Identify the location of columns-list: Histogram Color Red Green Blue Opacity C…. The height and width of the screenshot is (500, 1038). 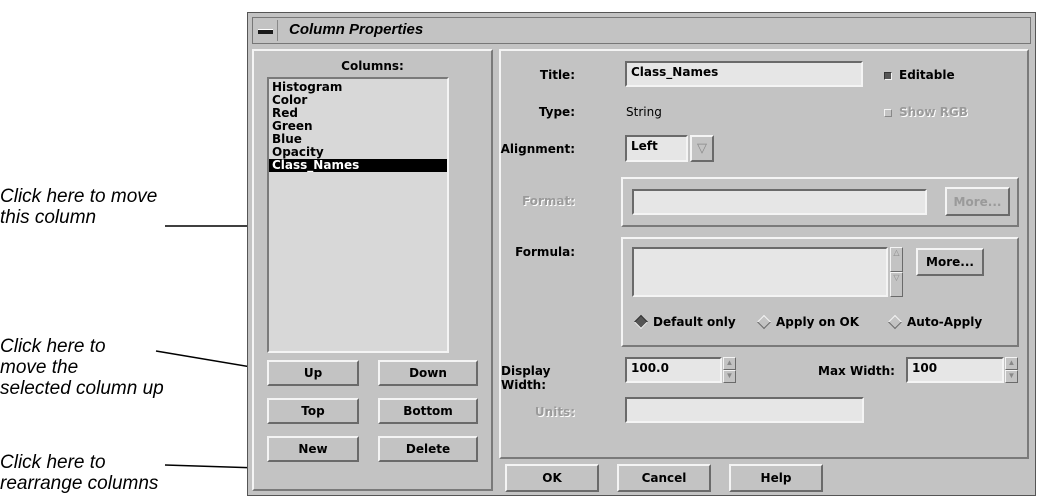
(358, 215).